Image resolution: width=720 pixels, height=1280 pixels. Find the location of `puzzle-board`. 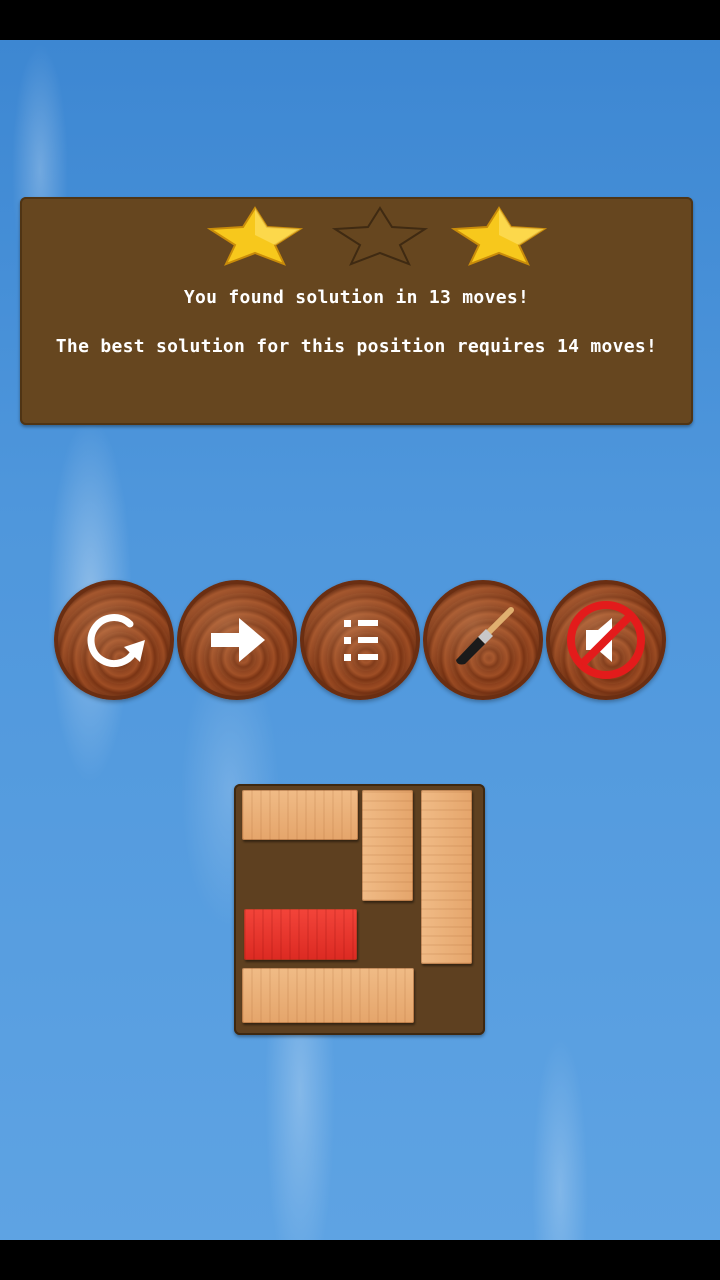

puzzle-board is located at coordinates (359, 909).